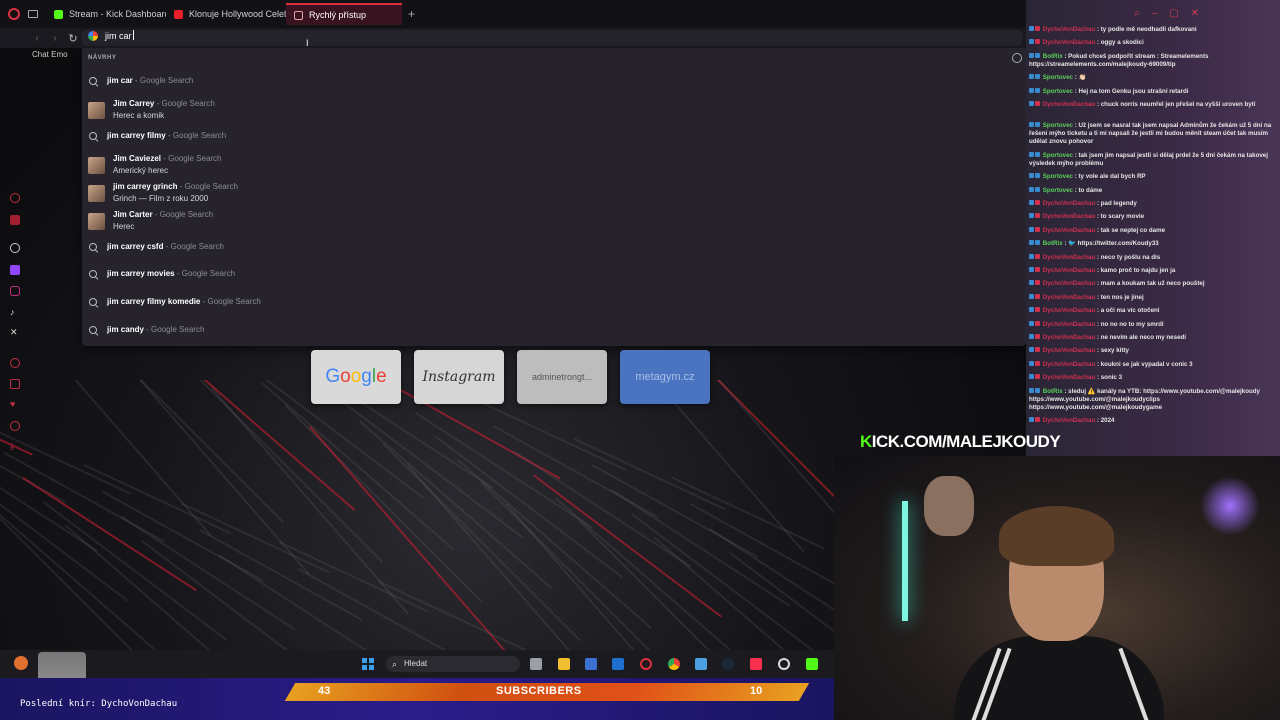  What do you see at coordinates (157, 136) in the screenshot?
I see `suggestion-item: jim carrey filmy - Google Search` at bounding box center [157, 136].